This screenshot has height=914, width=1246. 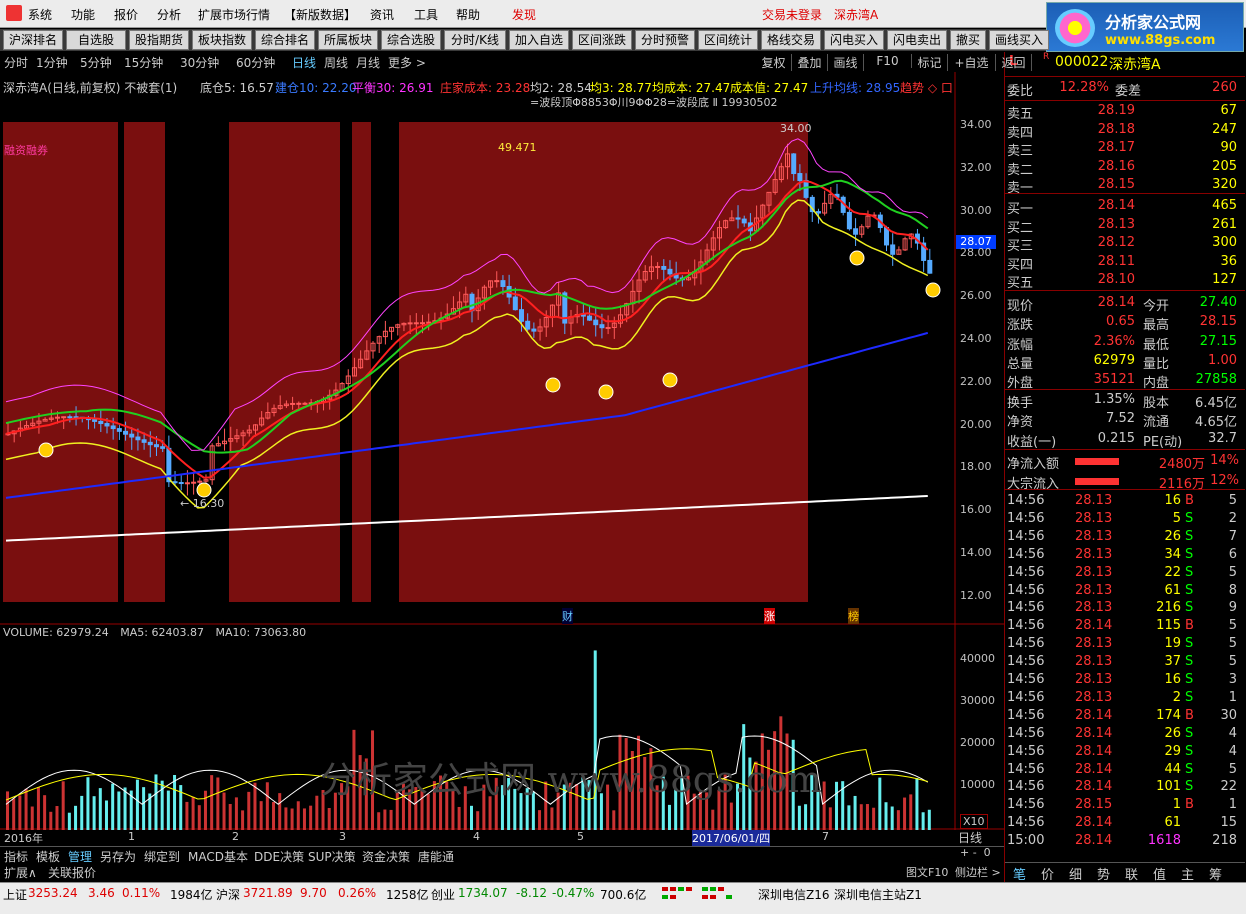 What do you see at coordinates (623, 895) in the screenshot?
I see `index-cy-amount: 700.6亿` at bounding box center [623, 895].